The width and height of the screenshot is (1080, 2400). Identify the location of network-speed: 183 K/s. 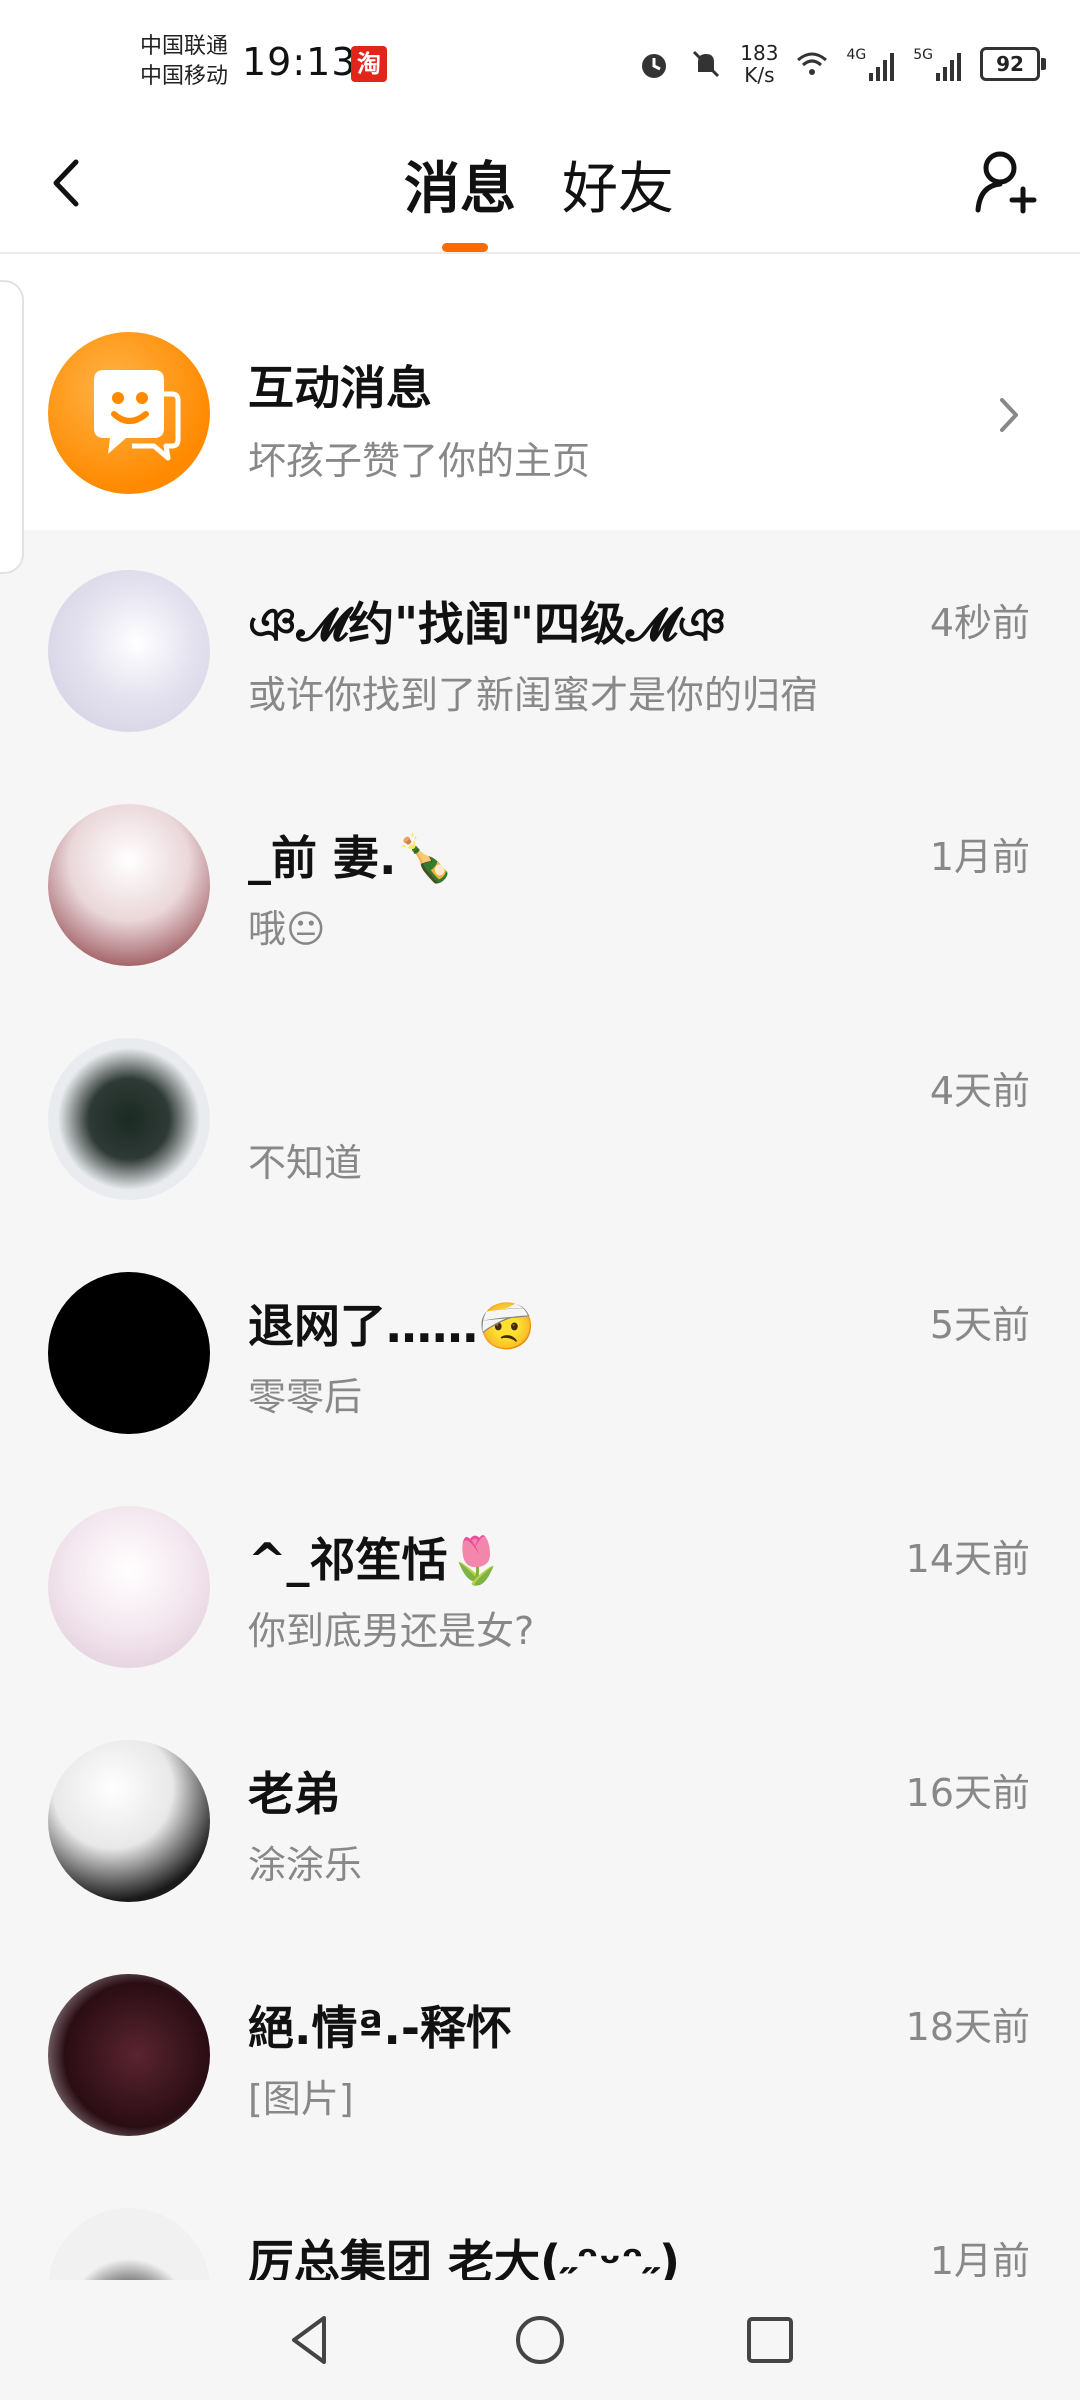
(759, 64).